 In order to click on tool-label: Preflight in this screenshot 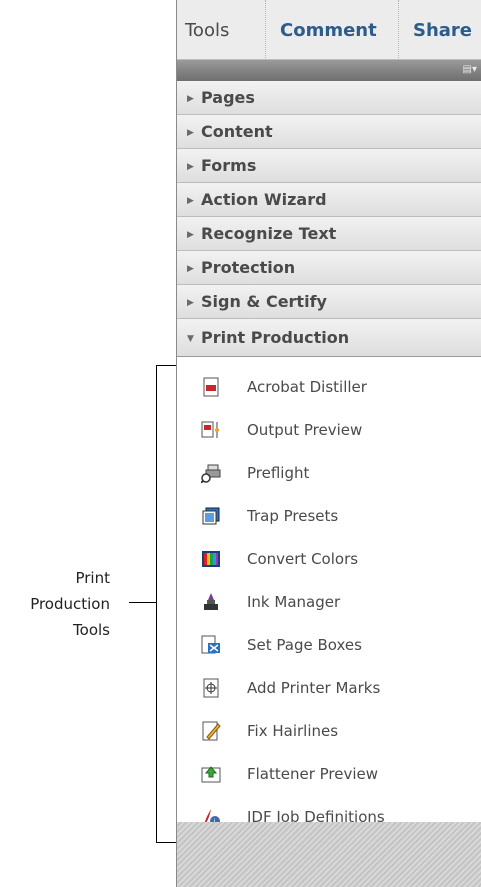, I will do `click(278, 473)`.